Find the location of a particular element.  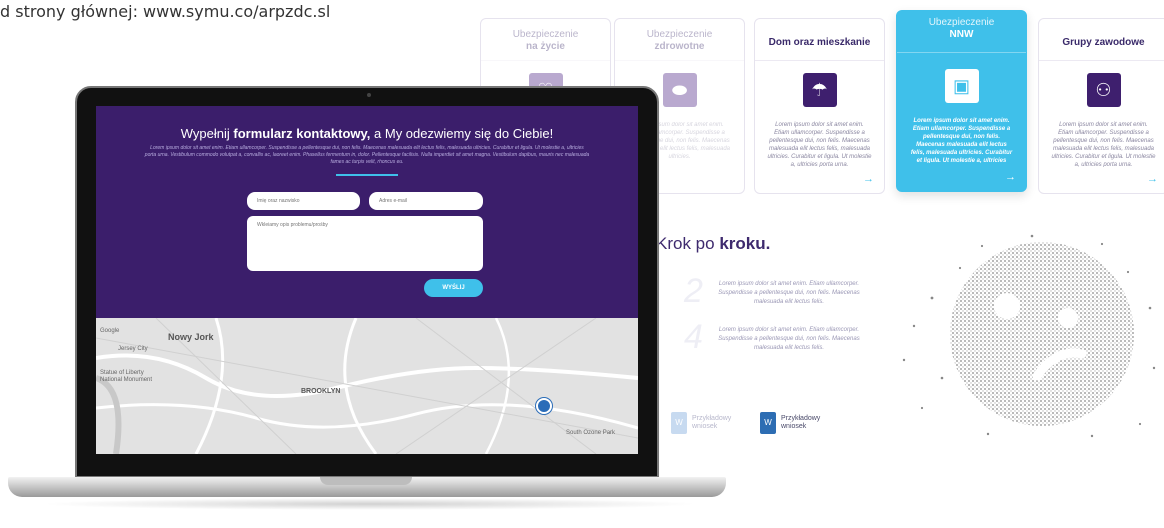

card-title: Dom oraz mieszkanie is located at coordinates (819, 42).